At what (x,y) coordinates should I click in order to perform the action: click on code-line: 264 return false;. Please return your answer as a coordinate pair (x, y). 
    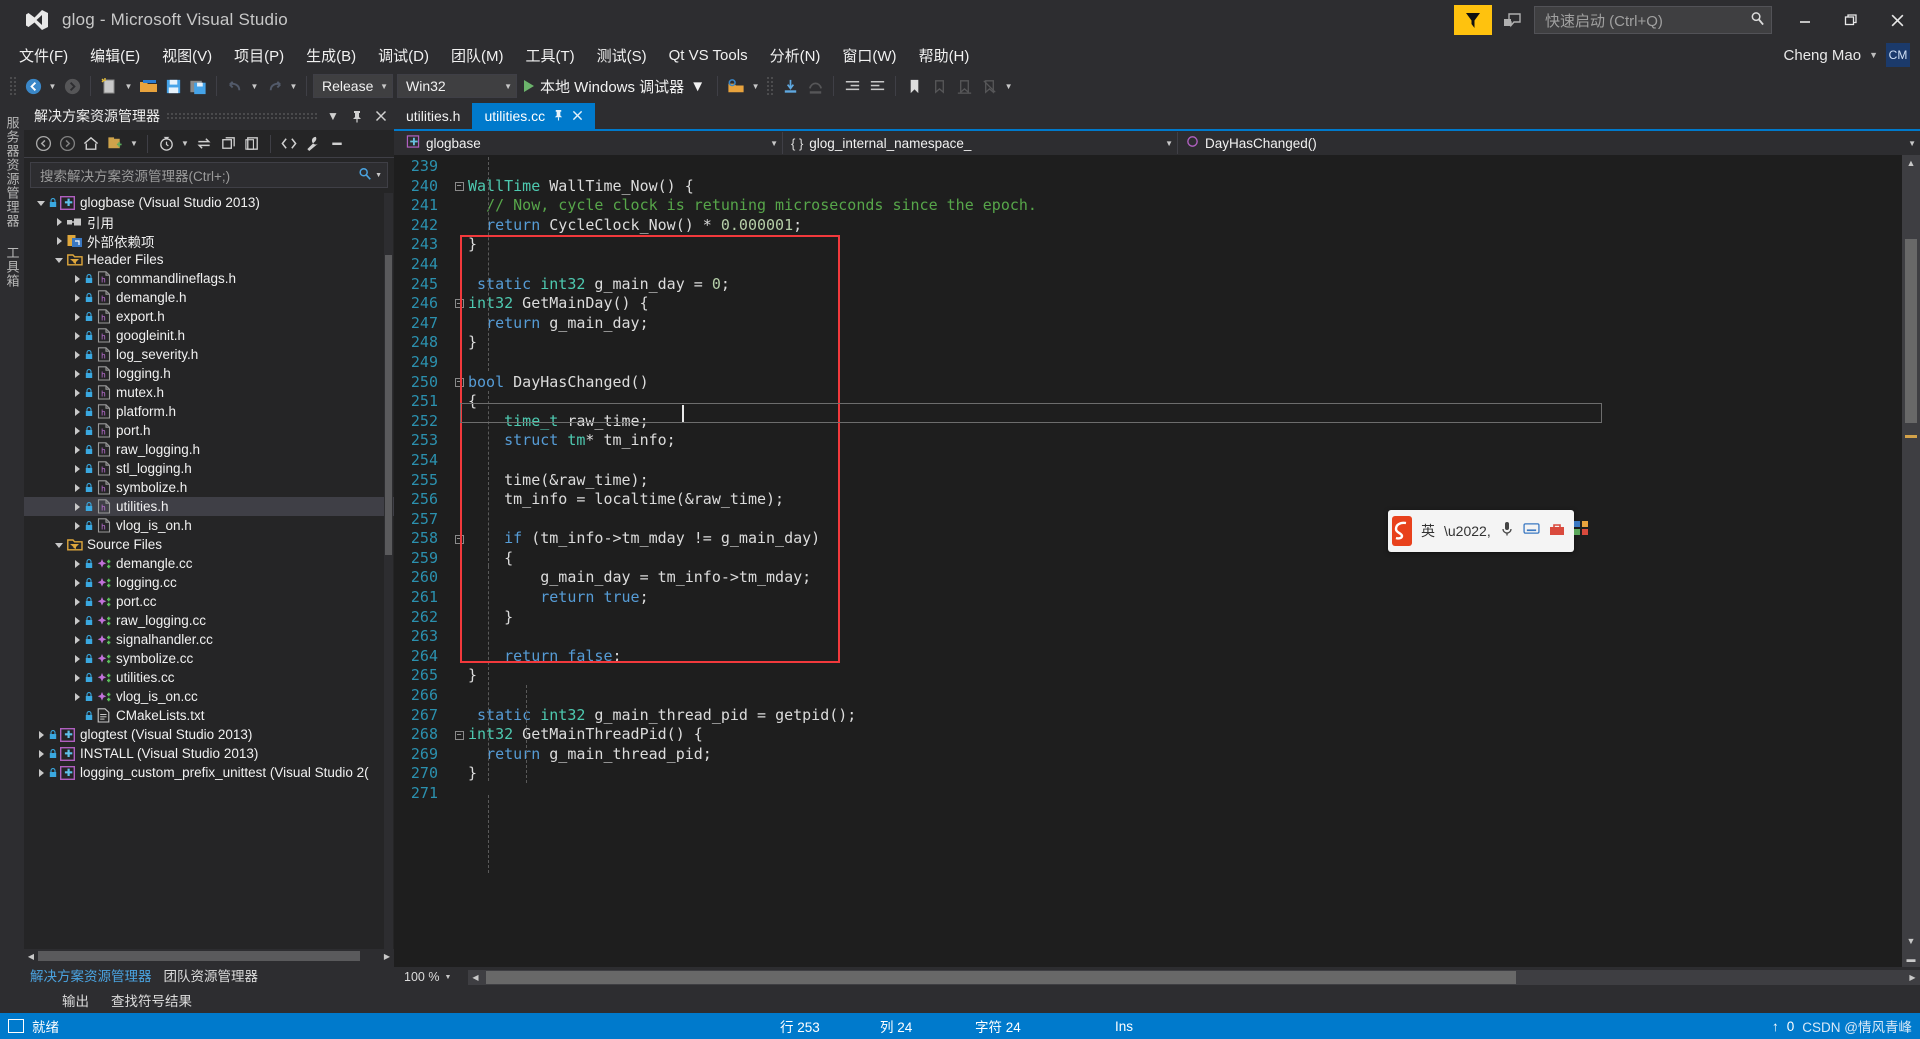
    Looking at the image, I should click on (1148, 657).